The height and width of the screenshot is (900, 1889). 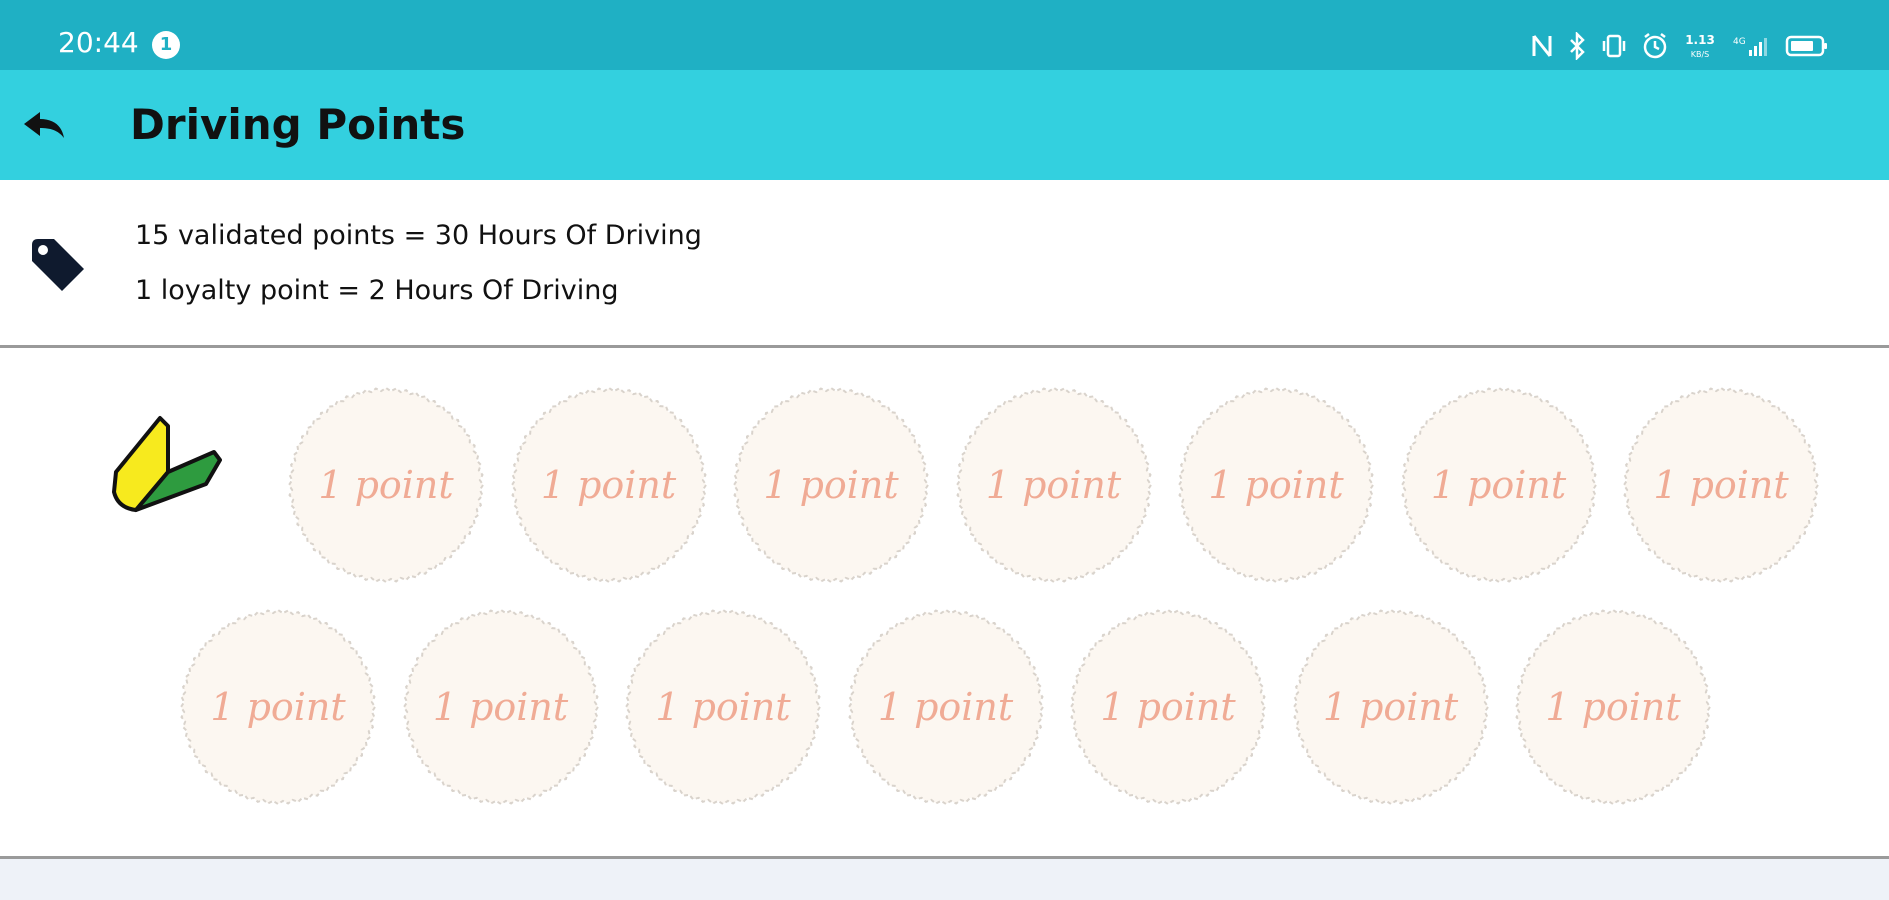 I want to click on back-button, so click(x=44, y=126).